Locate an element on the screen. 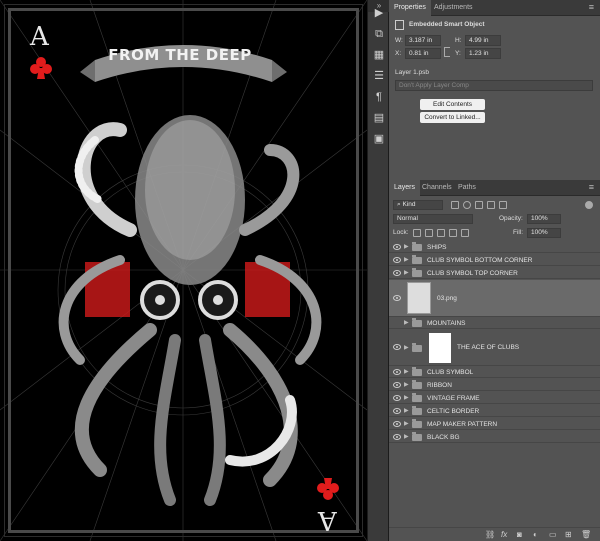 The image size is (600, 541). filter-kind-select: ⌕ Kind is located at coordinates (418, 205).